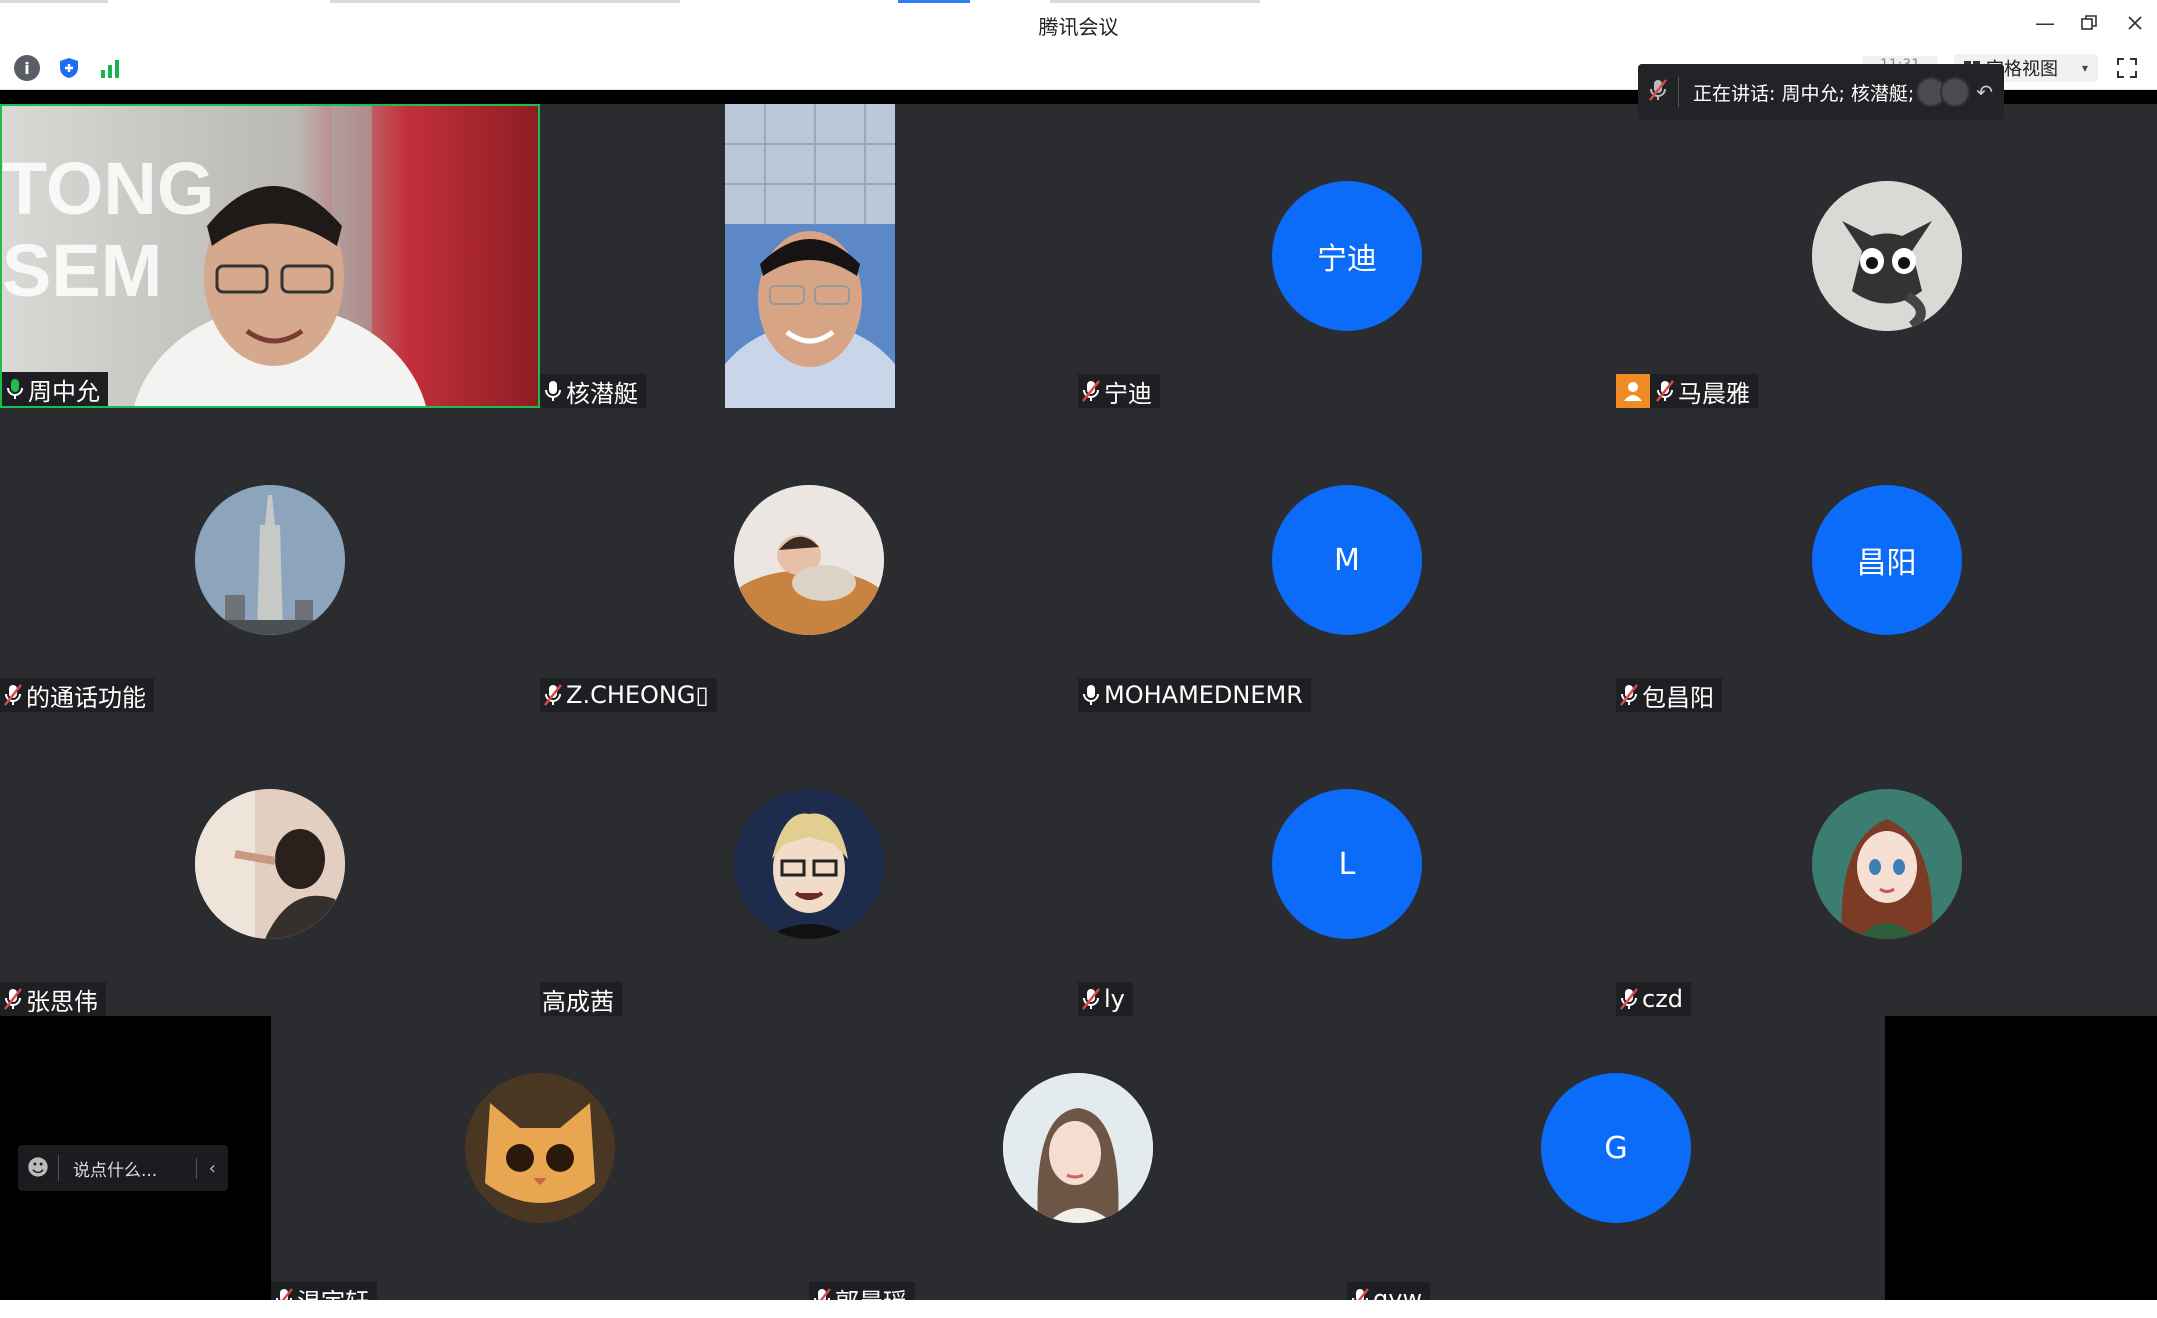 This screenshot has width=2157, height=1318. I want to click on info-button: i, so click(27, 68).